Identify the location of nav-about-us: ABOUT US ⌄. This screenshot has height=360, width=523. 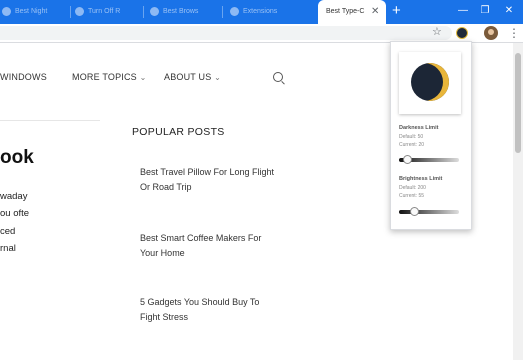
(192, 77).